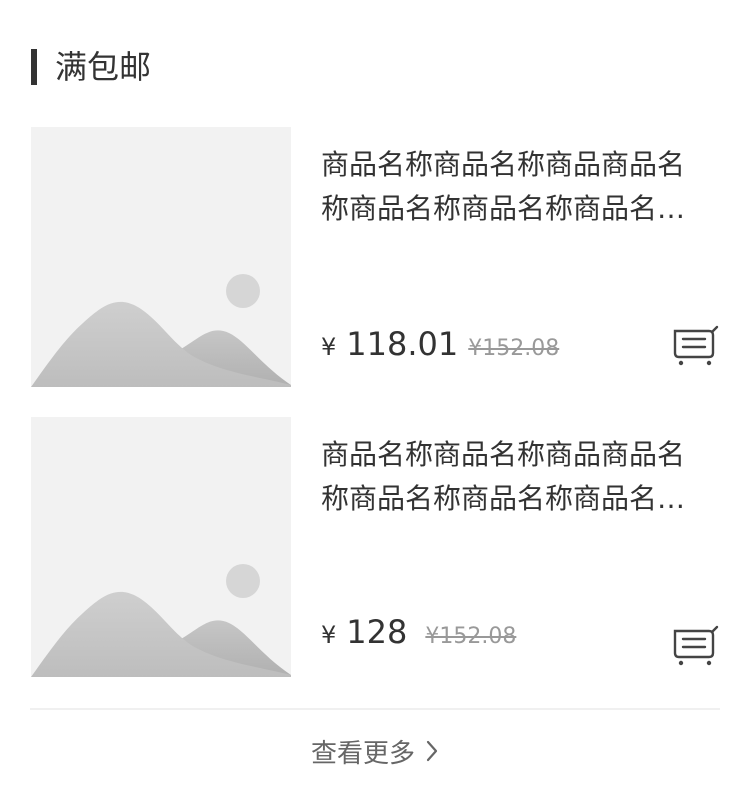 The image size is (750, 802). I want to click on view-more-label: 查看更多, so click(363, 751).